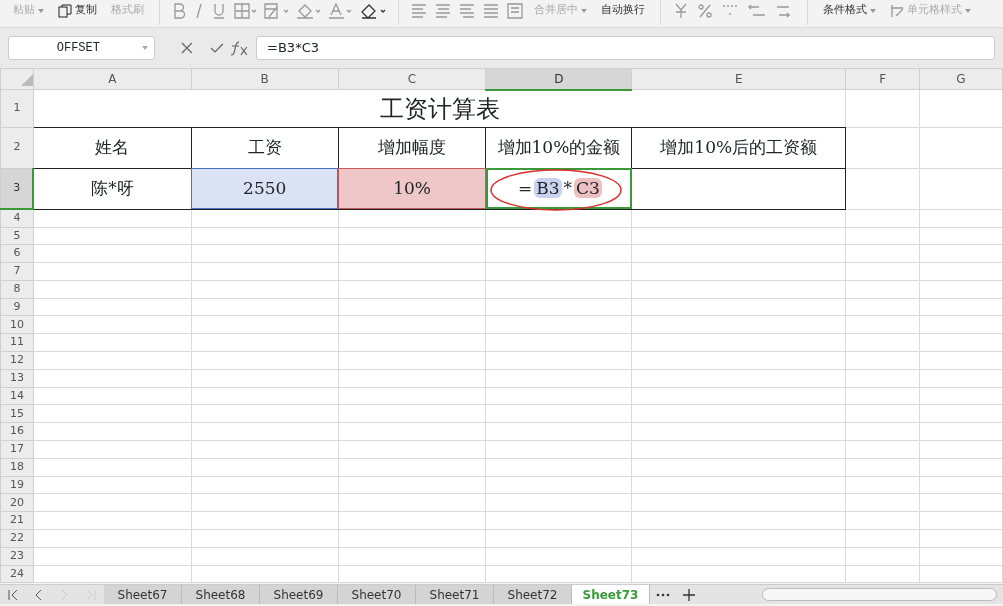 This screenshot has width=1003, height=606. What do you see at coordinates (439, 108) in the screenshot?
I see `sheet-title: 工资计算表` at bounding box center [439, 108].